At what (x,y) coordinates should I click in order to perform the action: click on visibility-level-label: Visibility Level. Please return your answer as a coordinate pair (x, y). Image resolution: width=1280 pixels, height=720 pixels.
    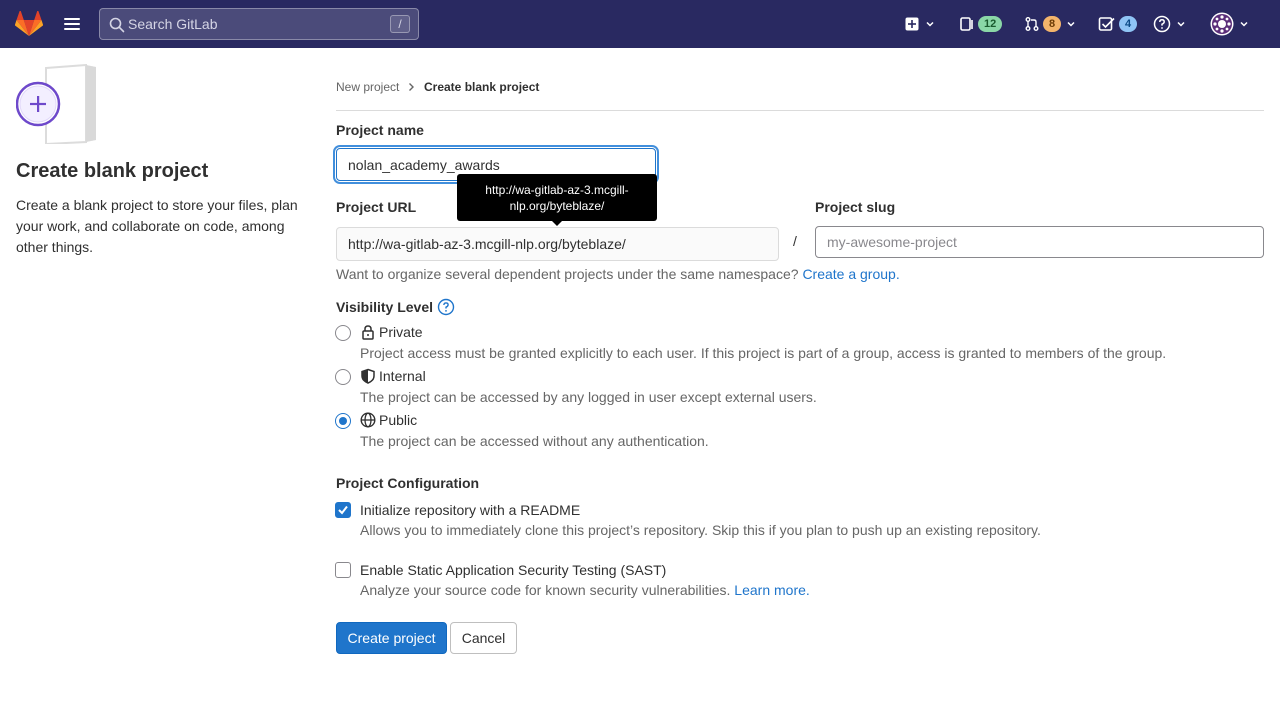
    Looking at the image, I should click on (385, 307).